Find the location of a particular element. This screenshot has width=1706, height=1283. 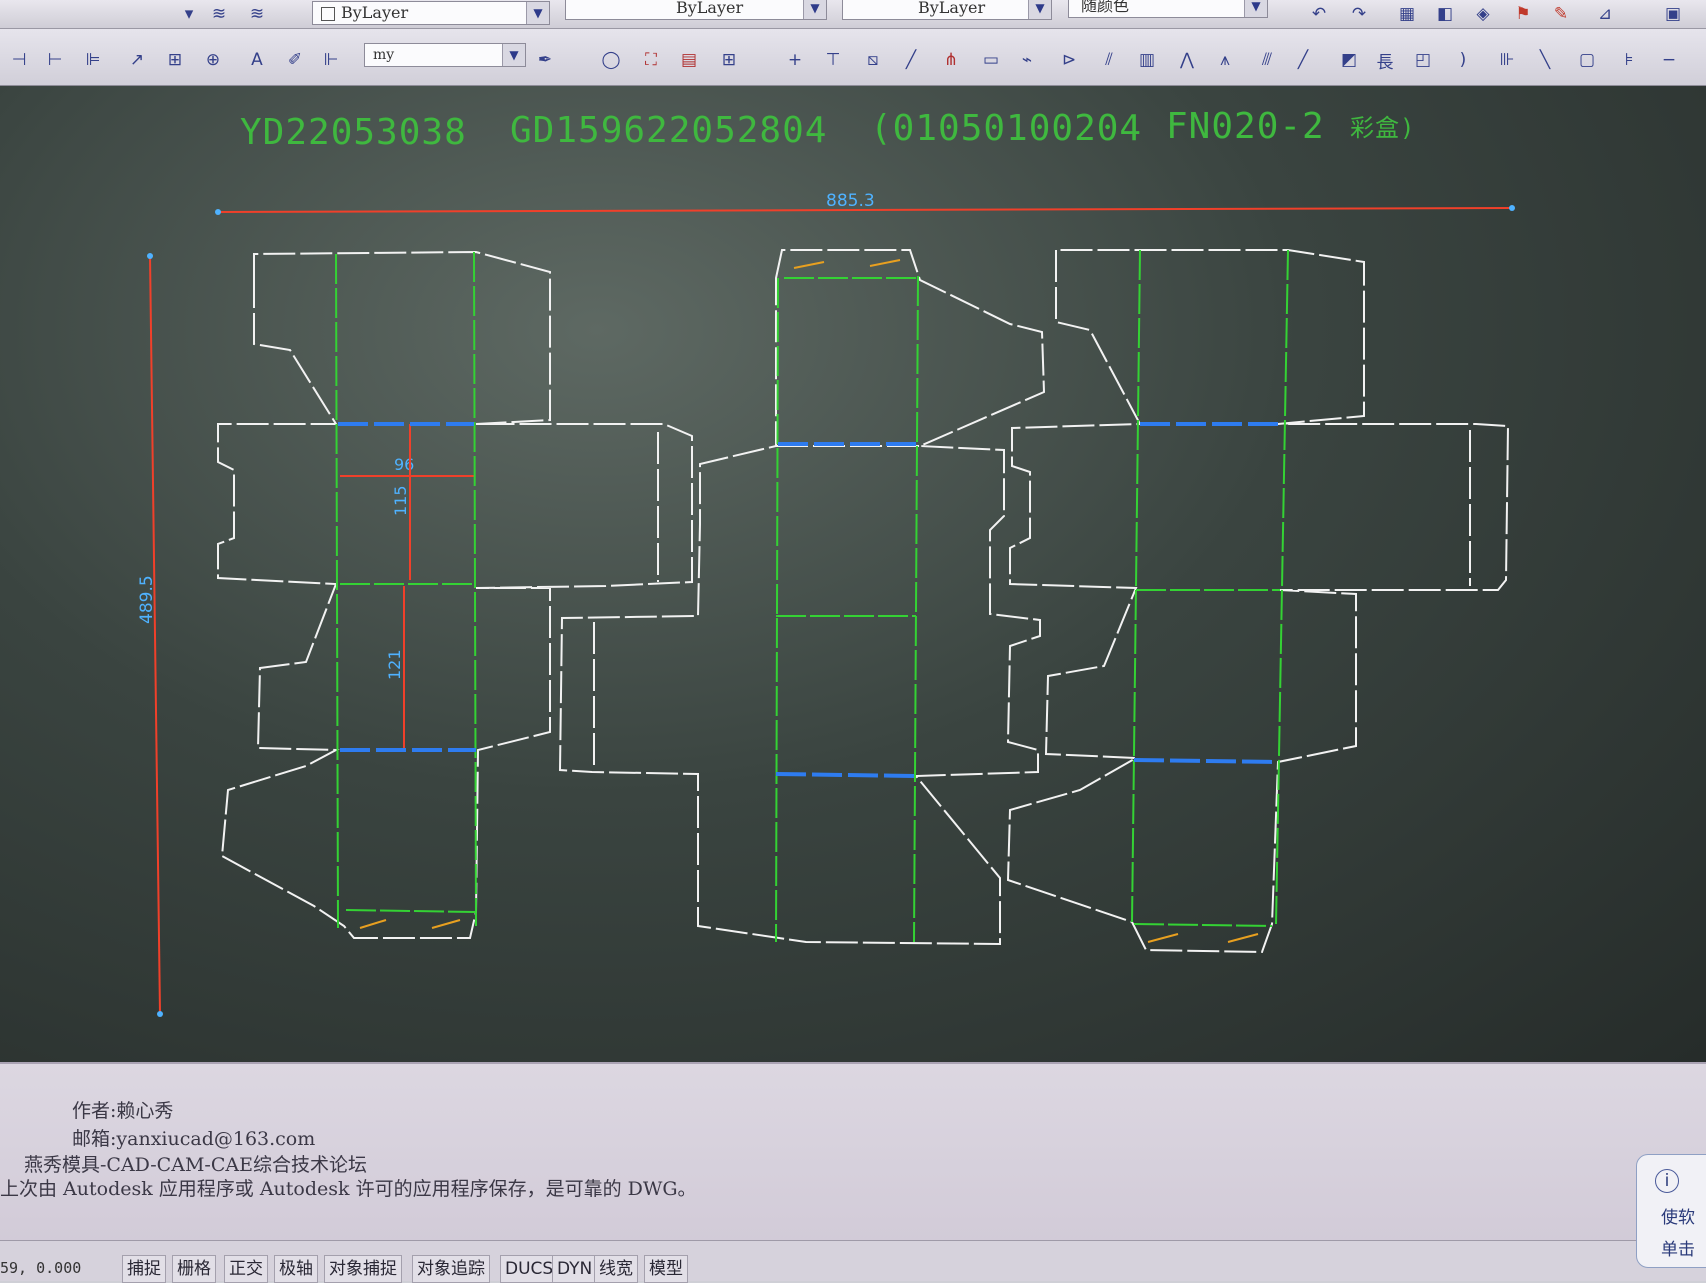

tolerance-icon: ⊞ is located at coordinates (175, 60).